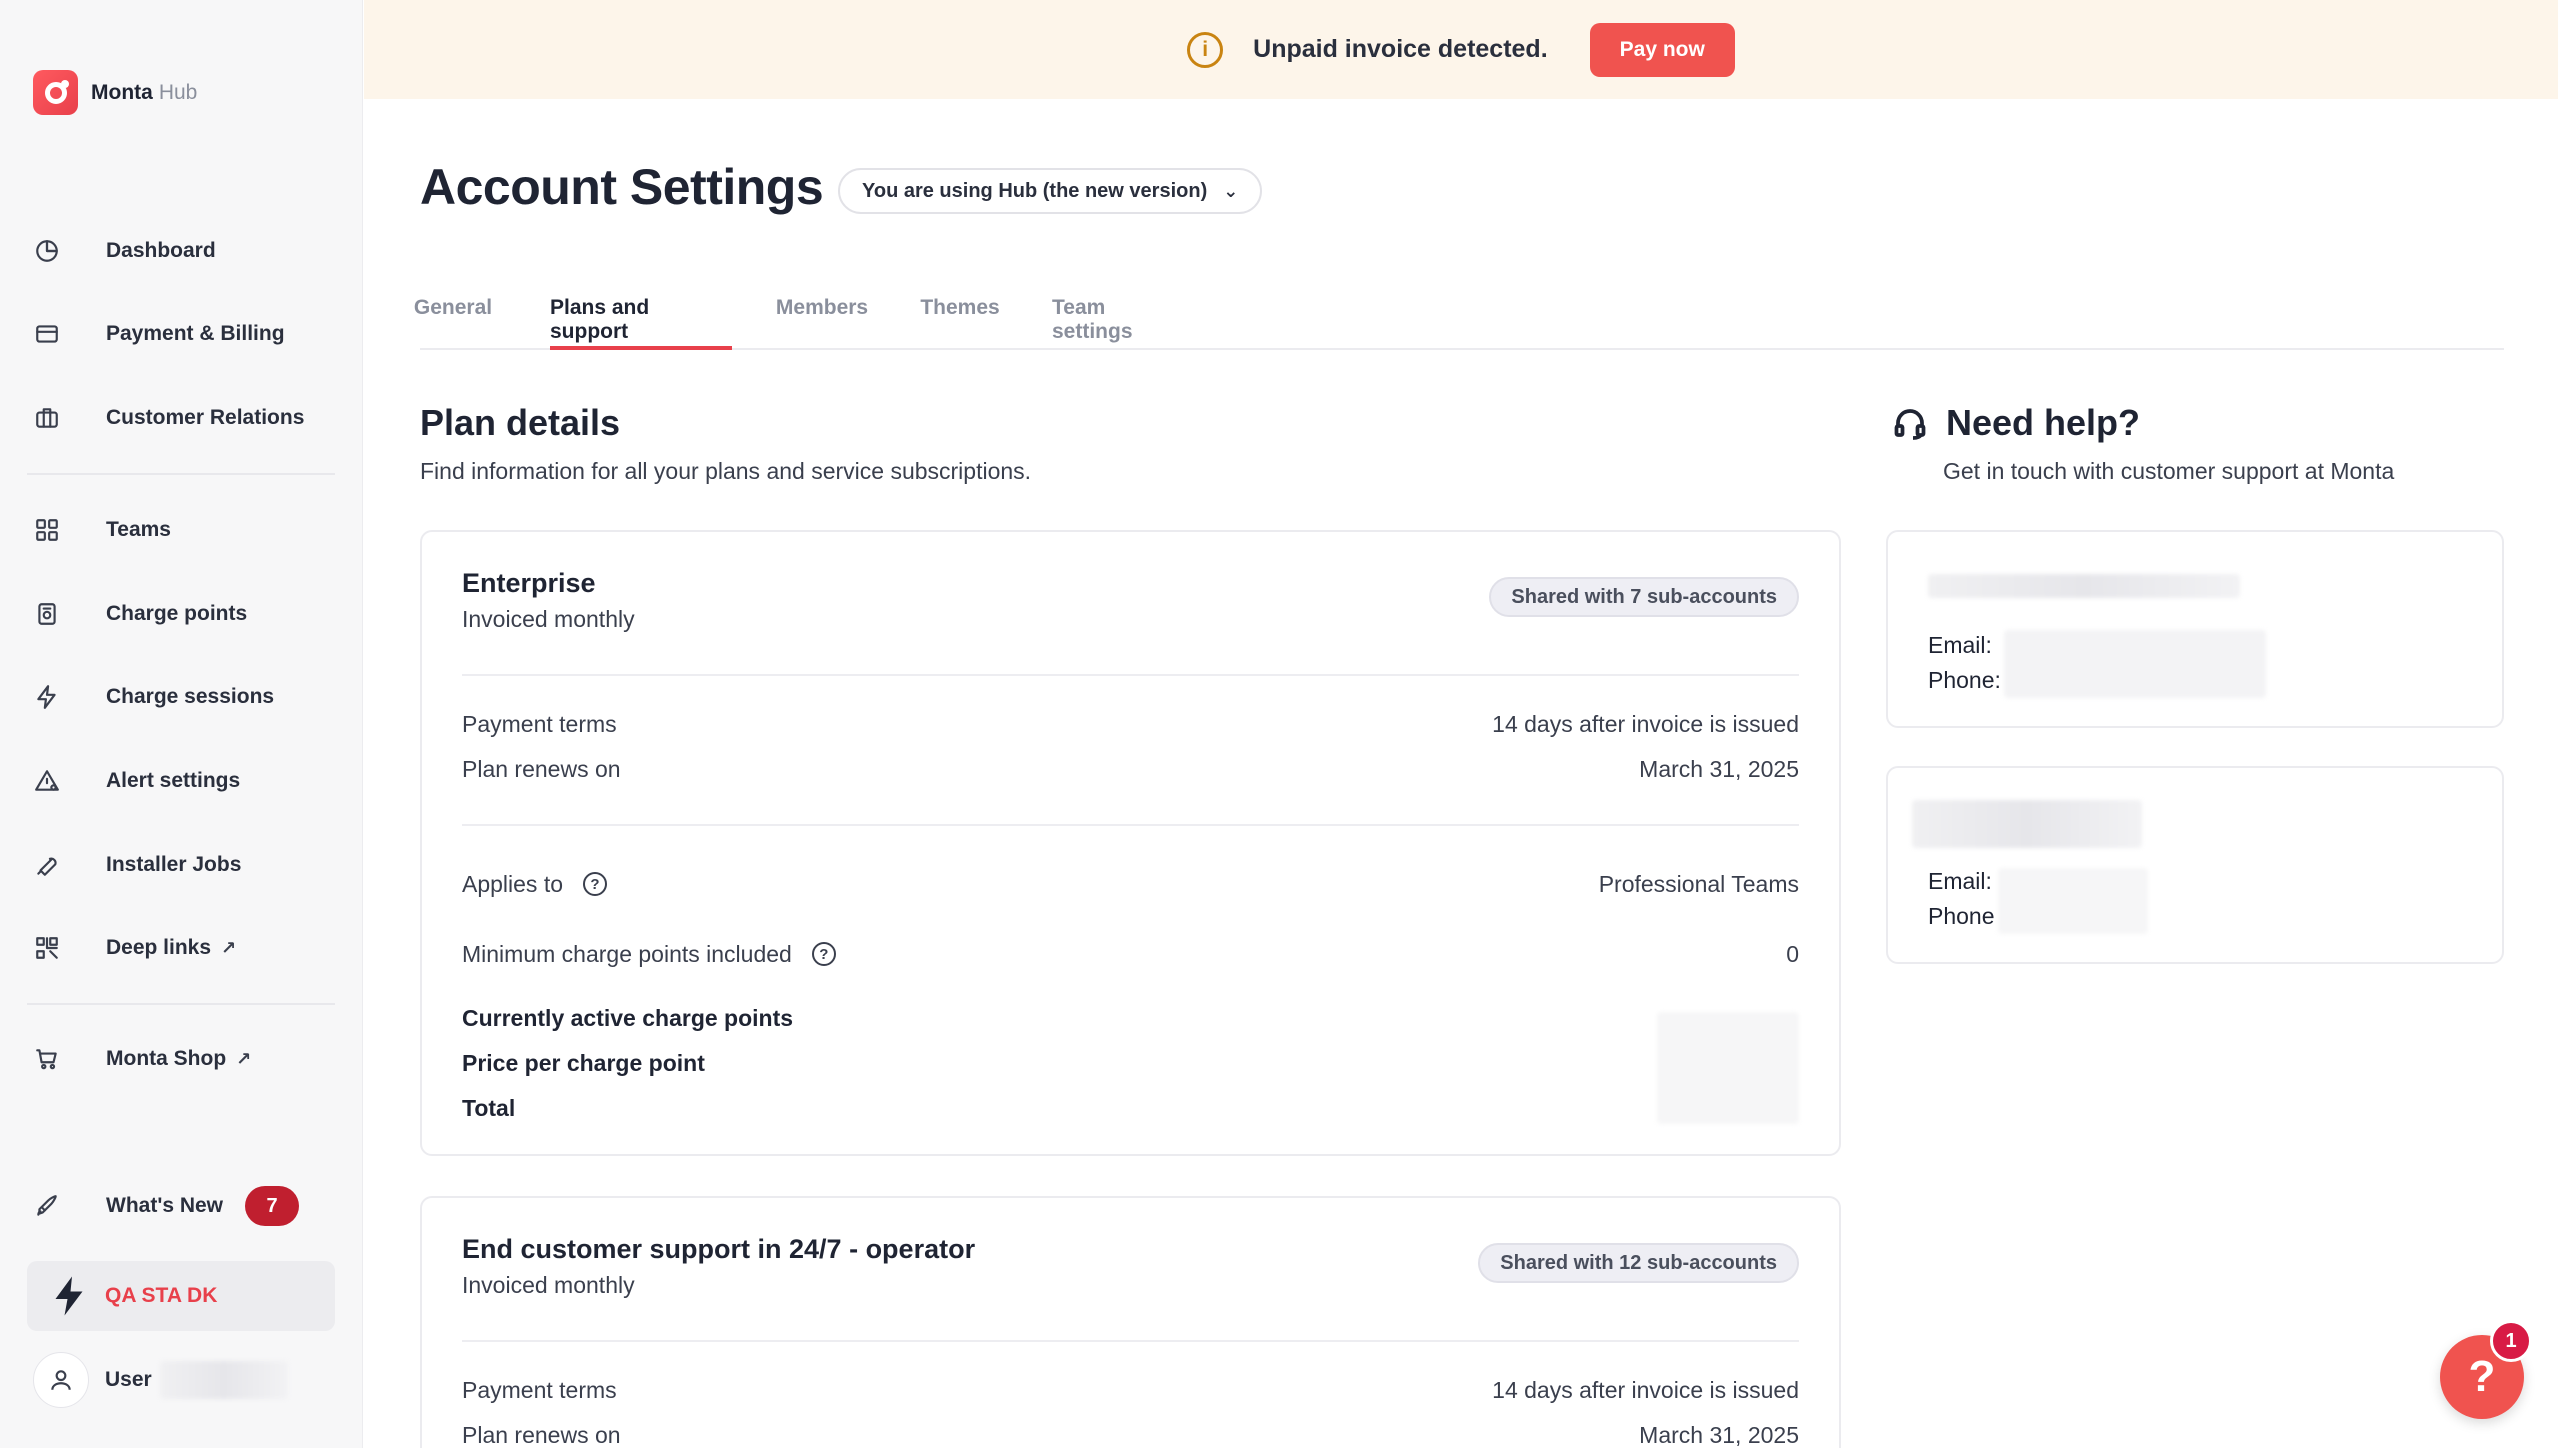 This screenshot has height=1448, width=2558. Describe the element at coordinates (272, 1206) in the screenshot. I see `whats-new-badge: 7` at that location.